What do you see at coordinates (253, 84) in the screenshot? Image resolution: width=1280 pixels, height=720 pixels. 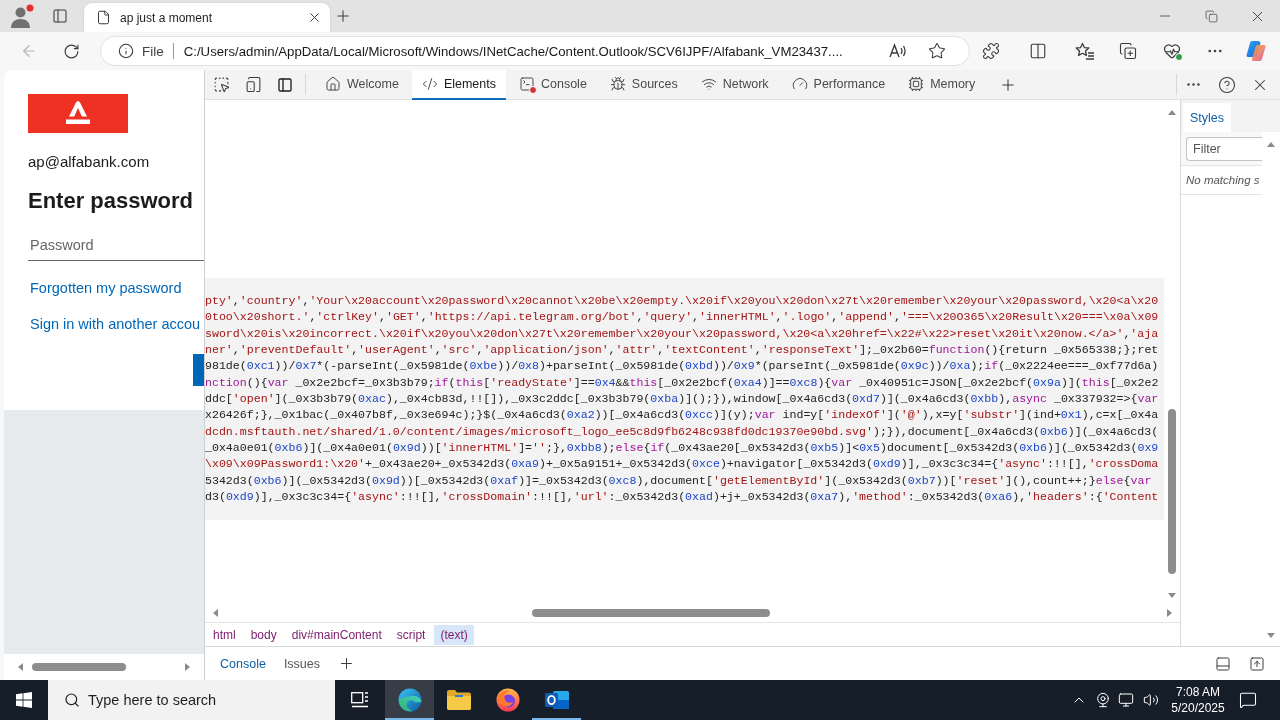 I see `device-icon` at bounding box center [253, 84].